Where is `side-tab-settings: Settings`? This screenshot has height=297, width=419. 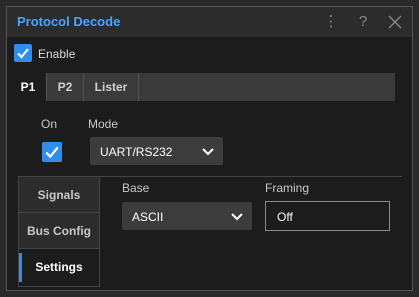 side-tab-settings: Settings is located at coordinates (59, 267).